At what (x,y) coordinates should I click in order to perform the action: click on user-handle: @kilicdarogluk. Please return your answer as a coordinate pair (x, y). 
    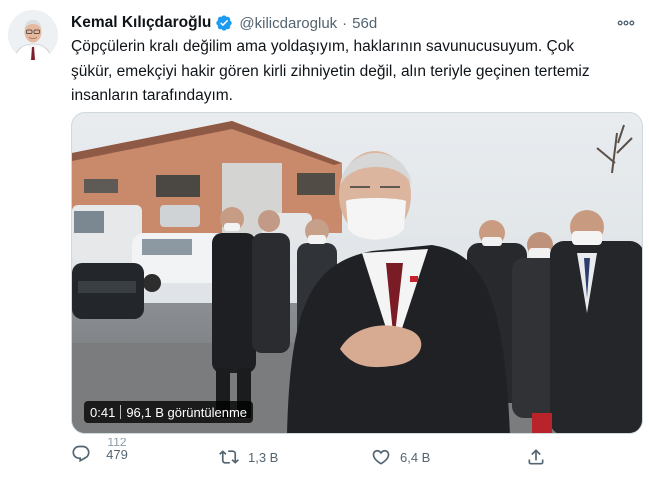
    Looking at the image, I should click on (288, 23).